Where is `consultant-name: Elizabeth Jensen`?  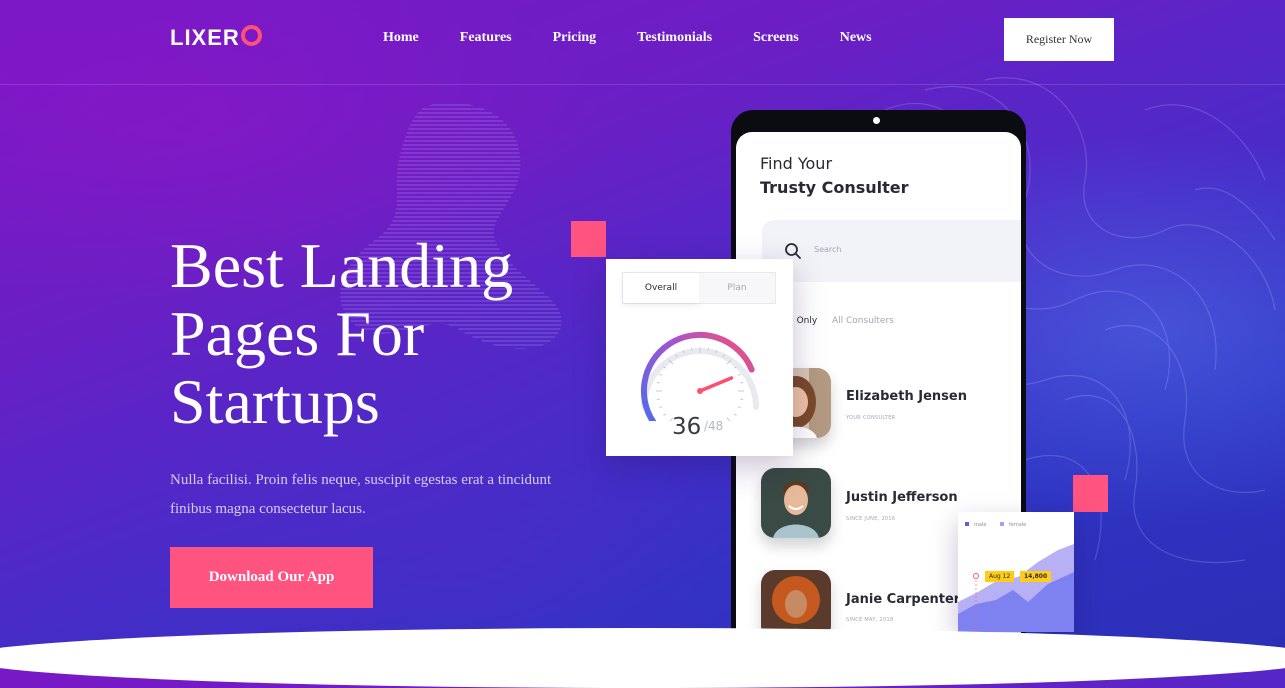 consultant-name: Elizabeth Jensen is located at coordinates (906, 396).